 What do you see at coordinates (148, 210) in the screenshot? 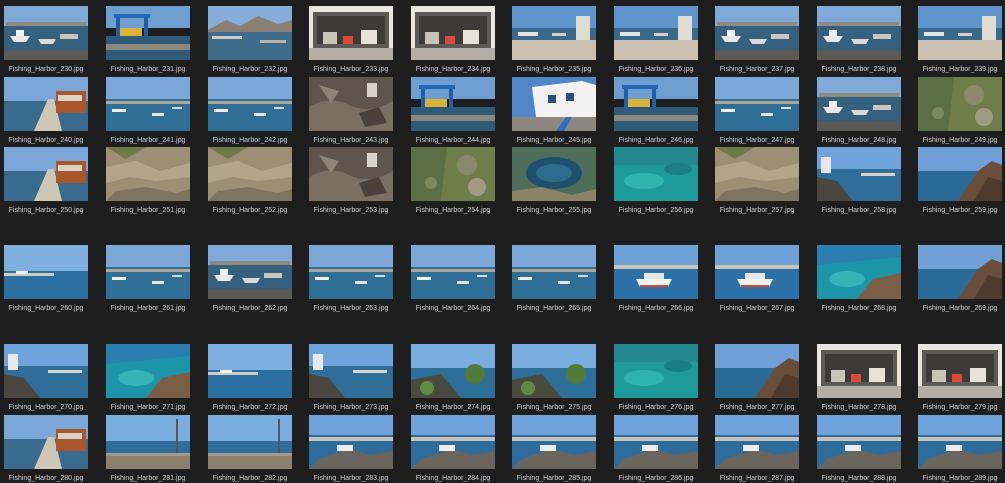
I see `thumbnail-filename: Fishing_Harbor_251.jpg` at bounding box center [148, 210].